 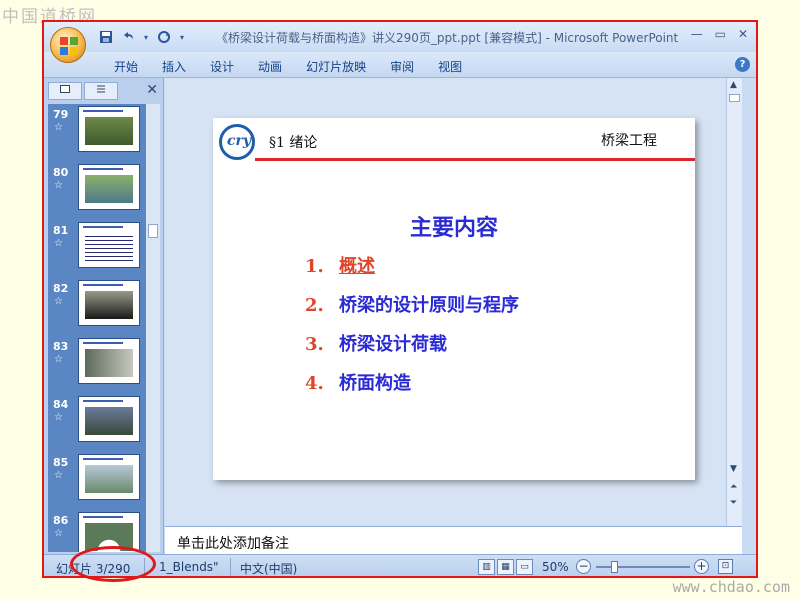 I want to click on thumbnail-85: 85 ☆, so click(x=104, y=480).